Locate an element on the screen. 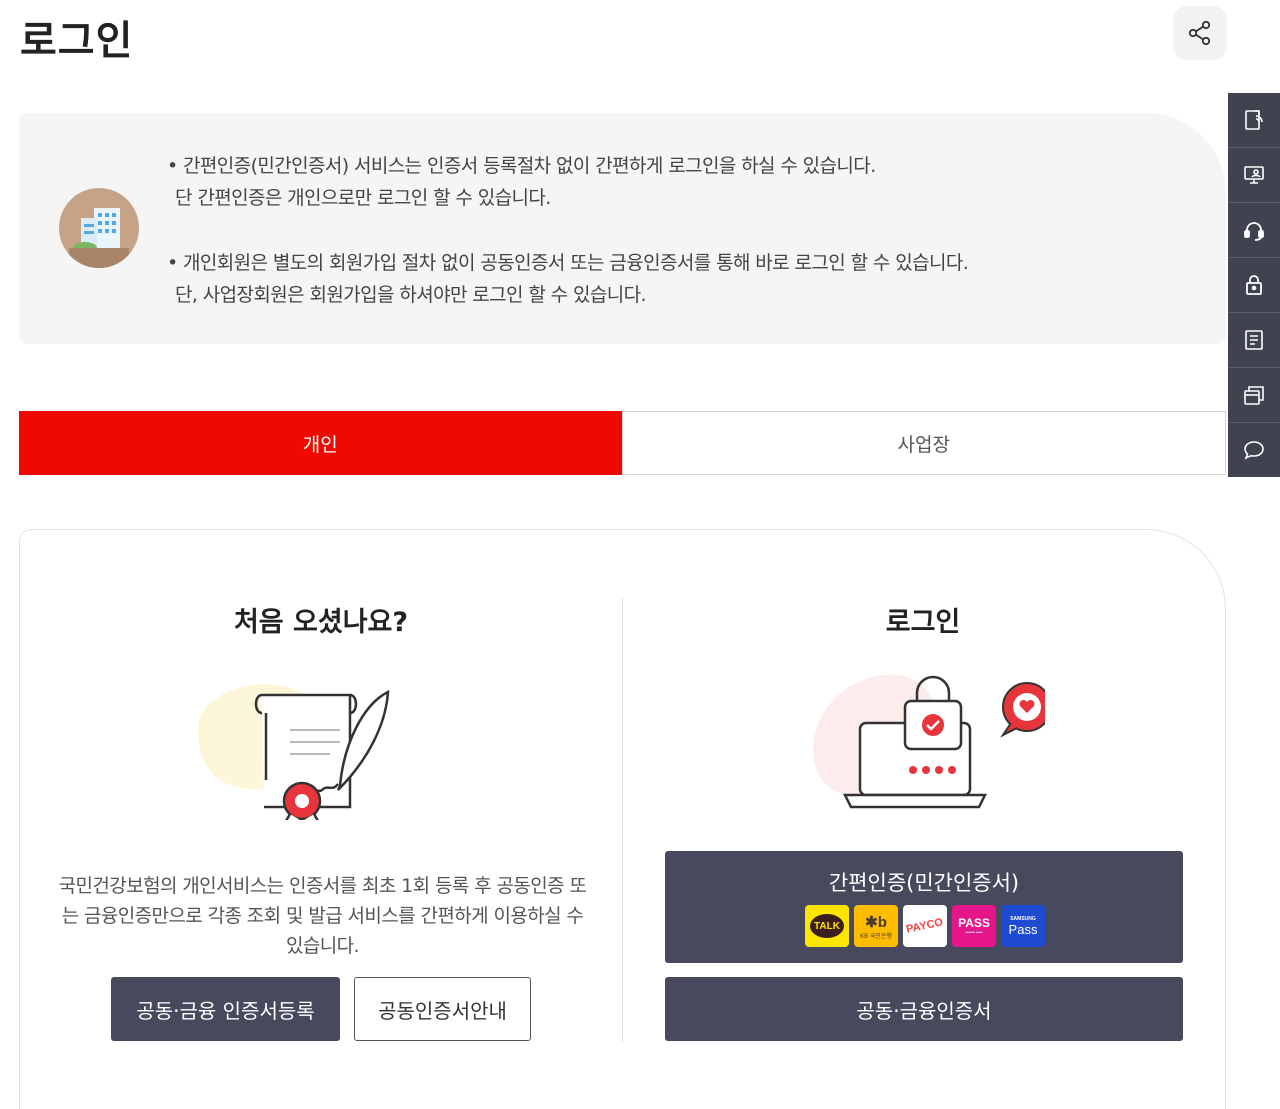 This screenshot has width=1280, height=1109. share-icon is located at coordinates (1199, 33).